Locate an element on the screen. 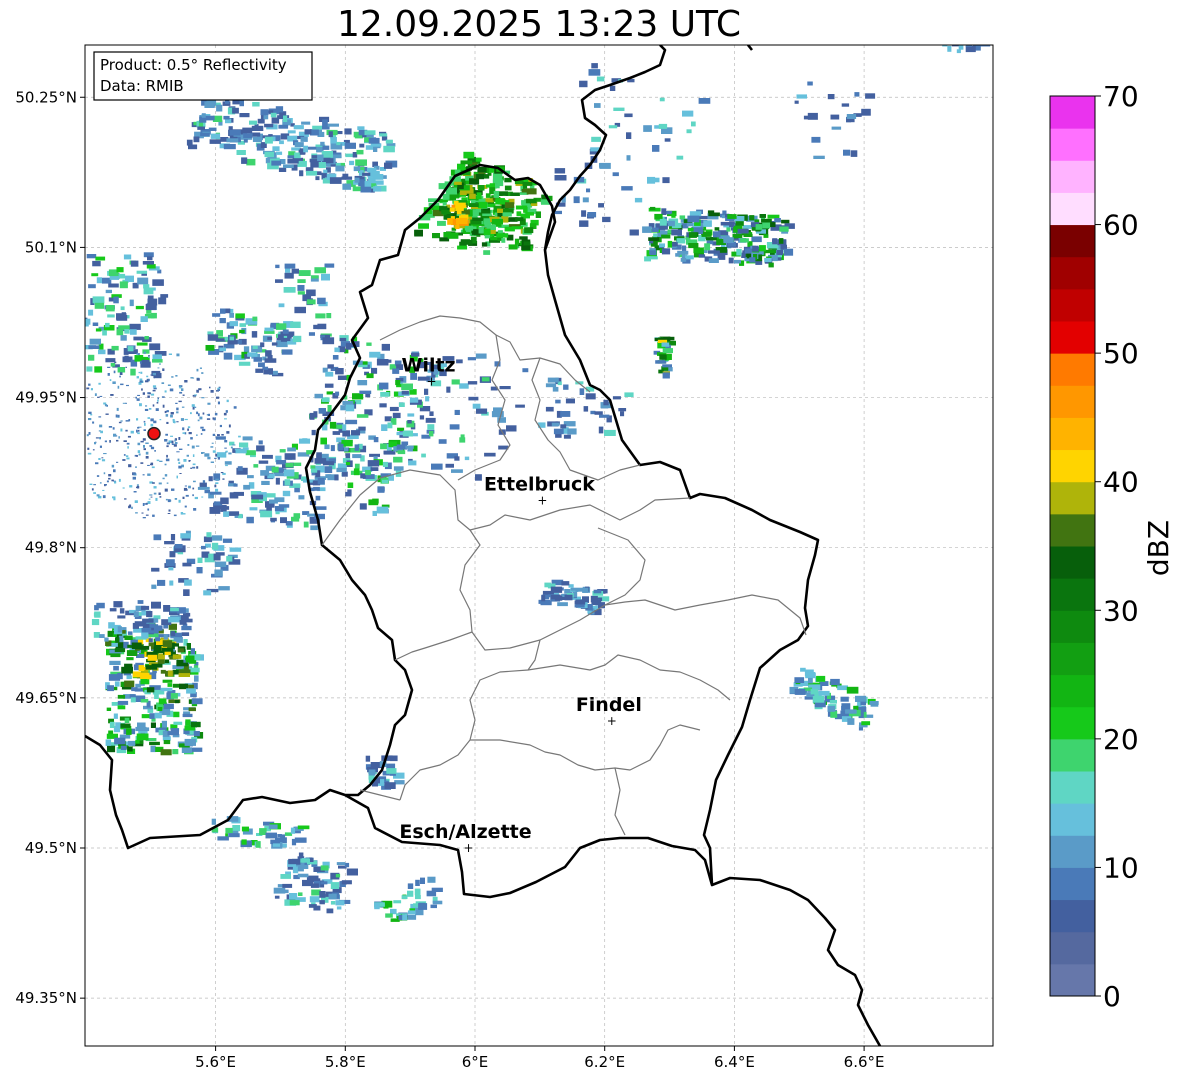 The width and height of the screenshot is (1184, 1081). radar-site-dot is located at coordinates (154, 433).